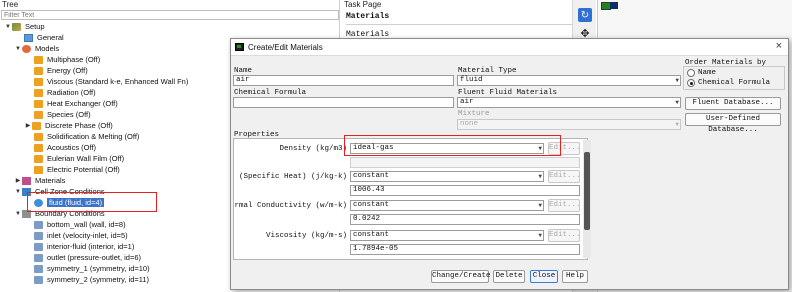 The height and width of the screenshot is (292, 792). I want to click on help-button: Help, so click(575, 276).